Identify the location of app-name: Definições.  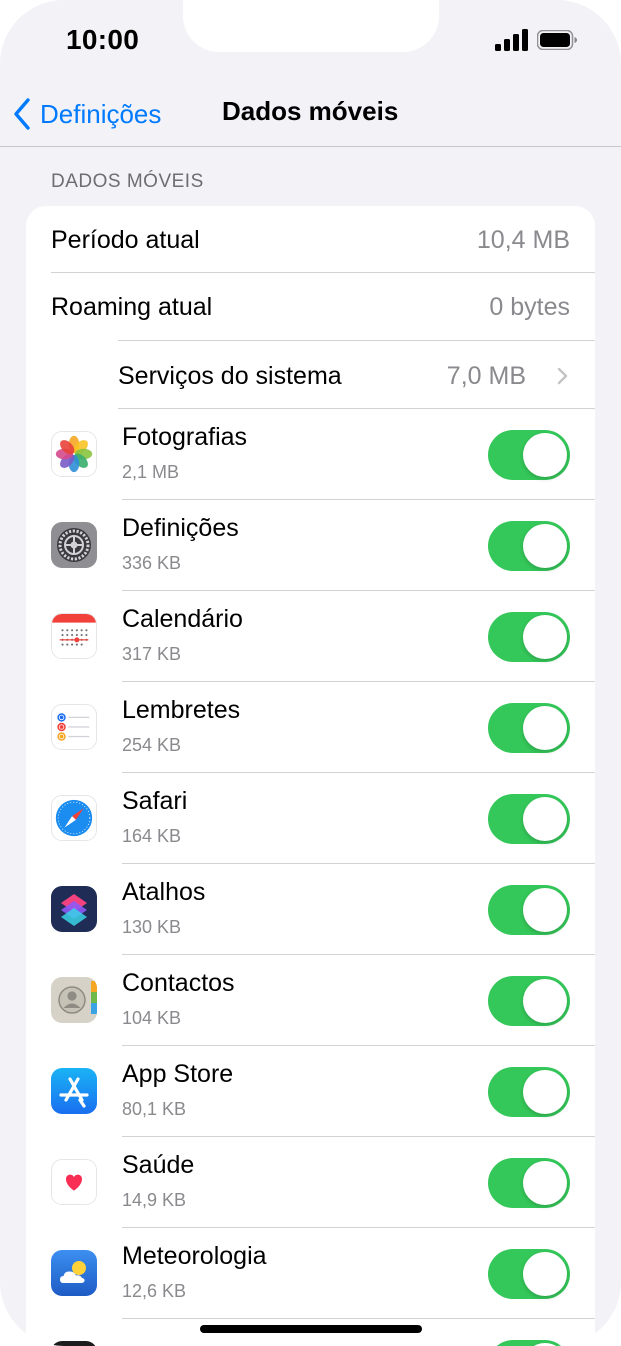
(180, 528).